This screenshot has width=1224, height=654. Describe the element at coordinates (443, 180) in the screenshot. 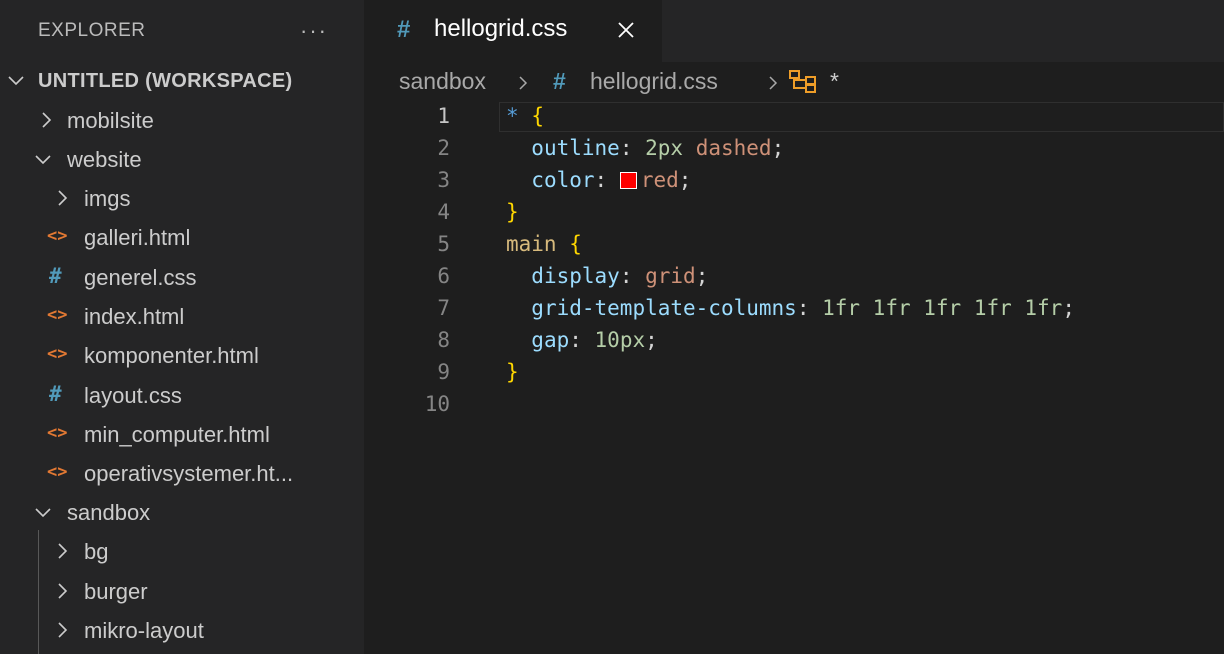

I see `line-number: 3` at that location.